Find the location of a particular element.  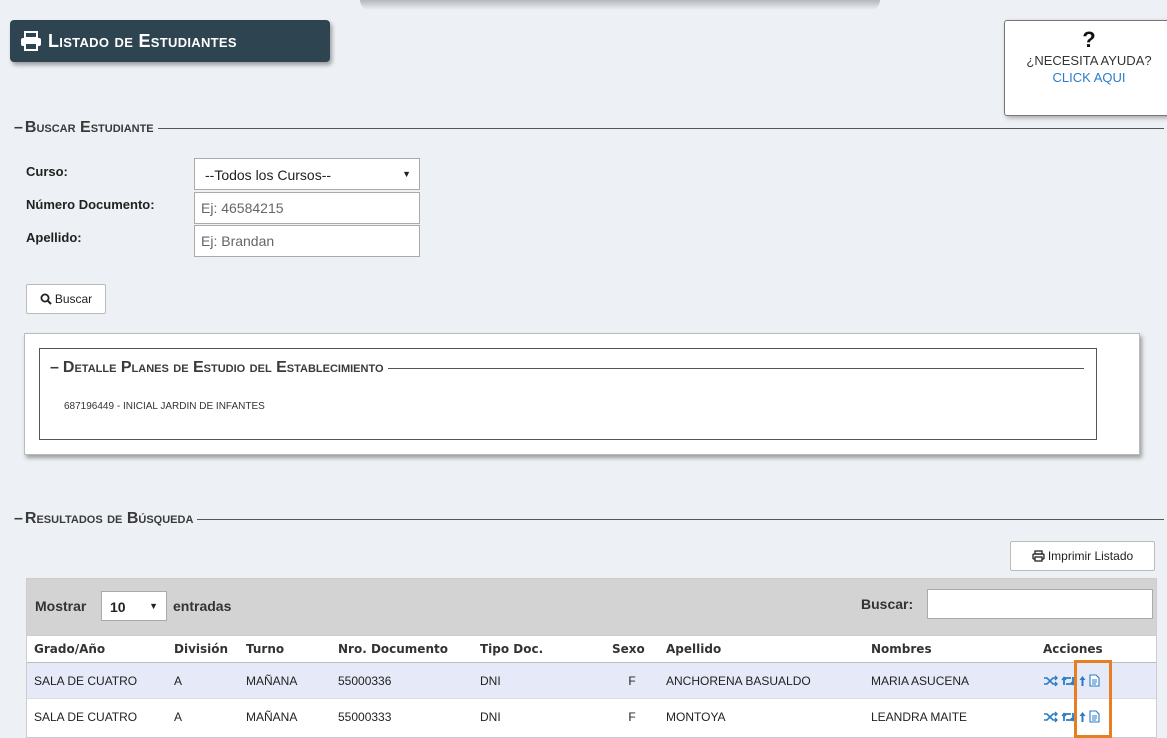

col-header-grado: Grado/Año is located at coordinates (97, 649).